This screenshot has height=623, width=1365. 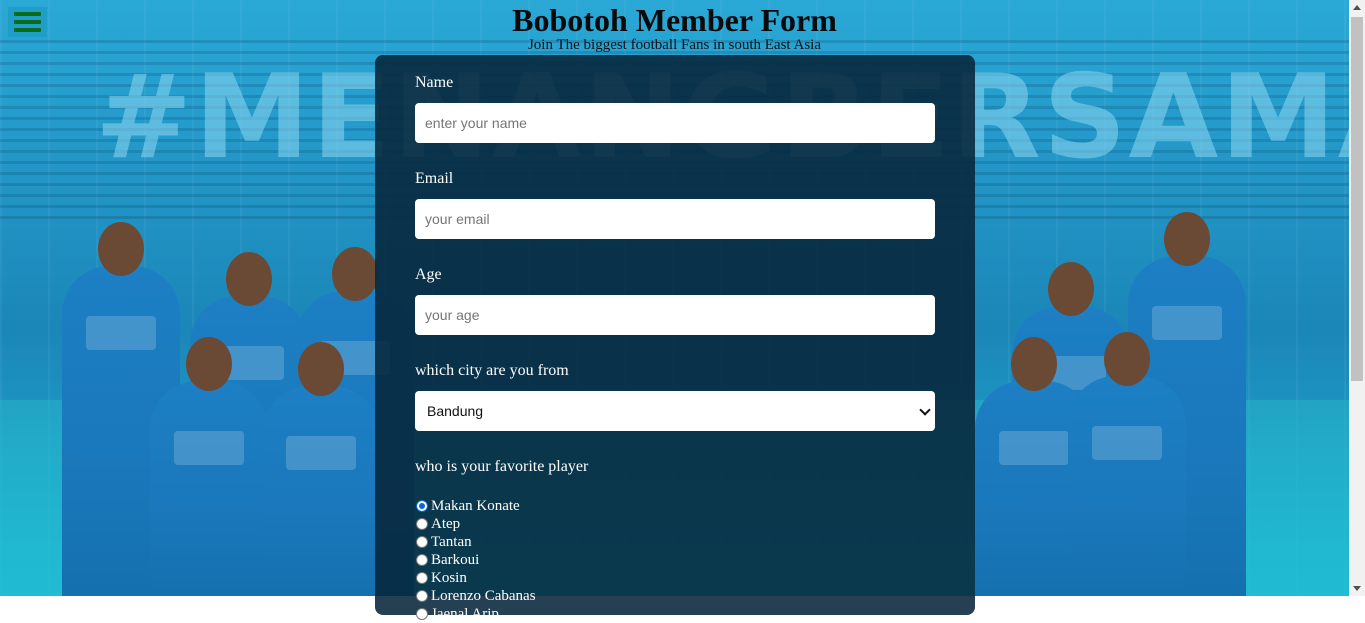 What do you see at coordinates (465, 614) in the screenshot?
I see `radio-option-label: Jaenal Arip` at bounding box center [465, 614].